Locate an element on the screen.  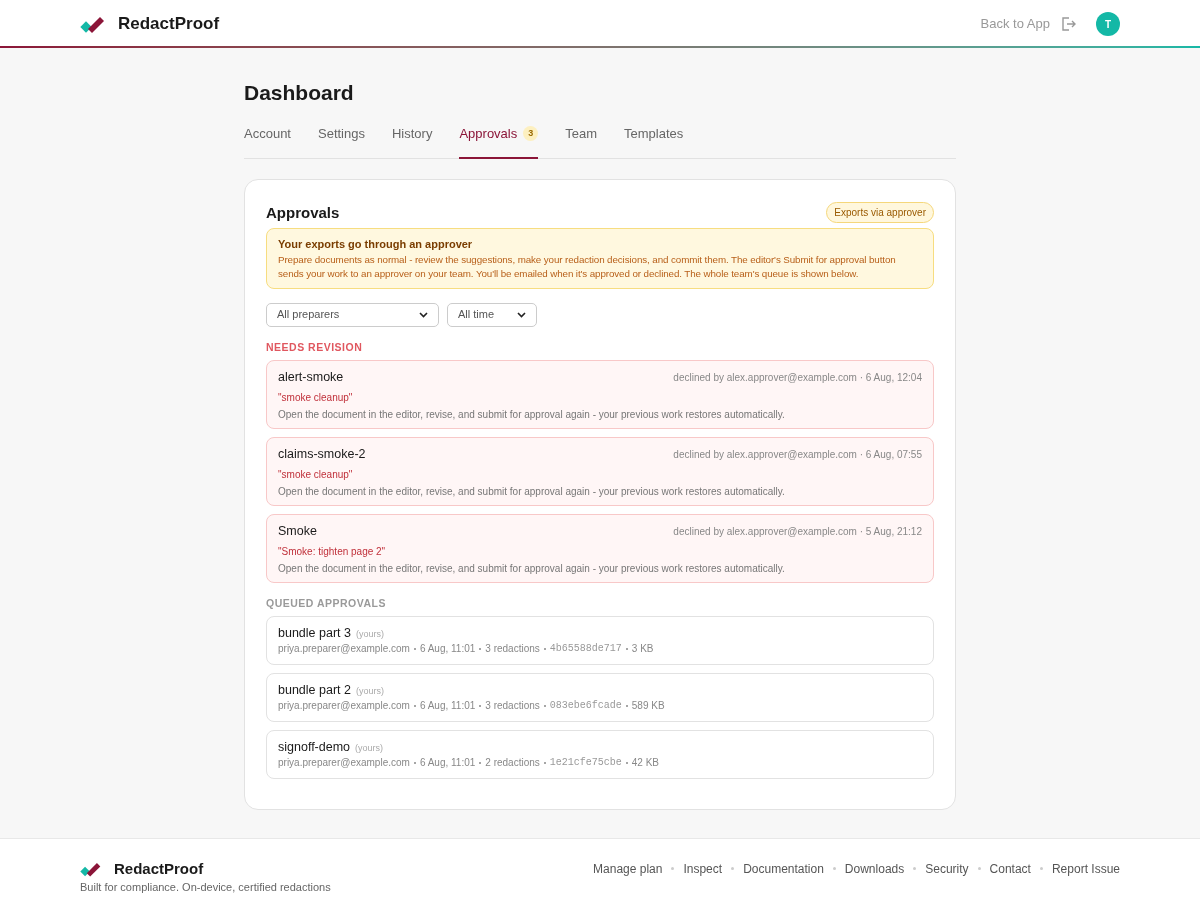
footer-link: Report Issue is located at coordinates (1085, 868).